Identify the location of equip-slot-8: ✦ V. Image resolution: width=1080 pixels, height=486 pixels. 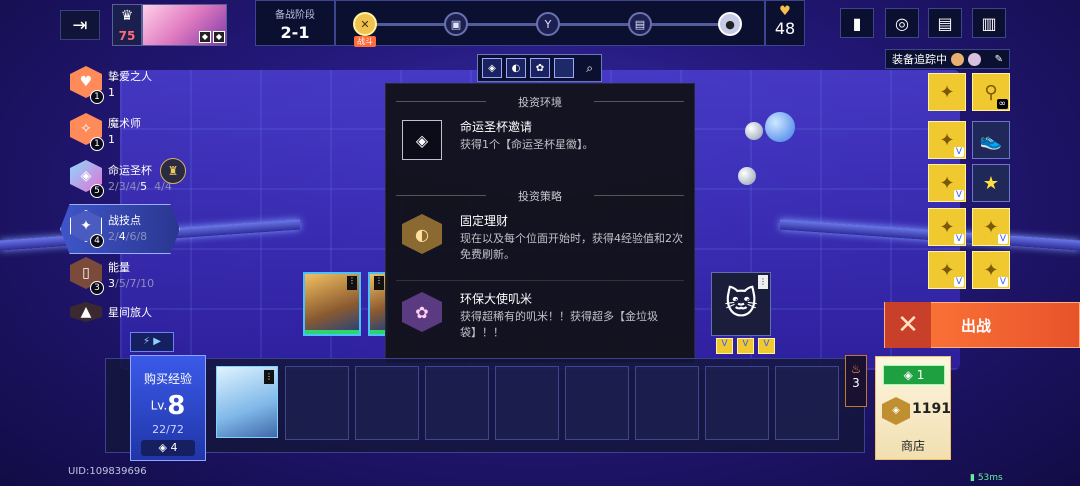
(991, 227).